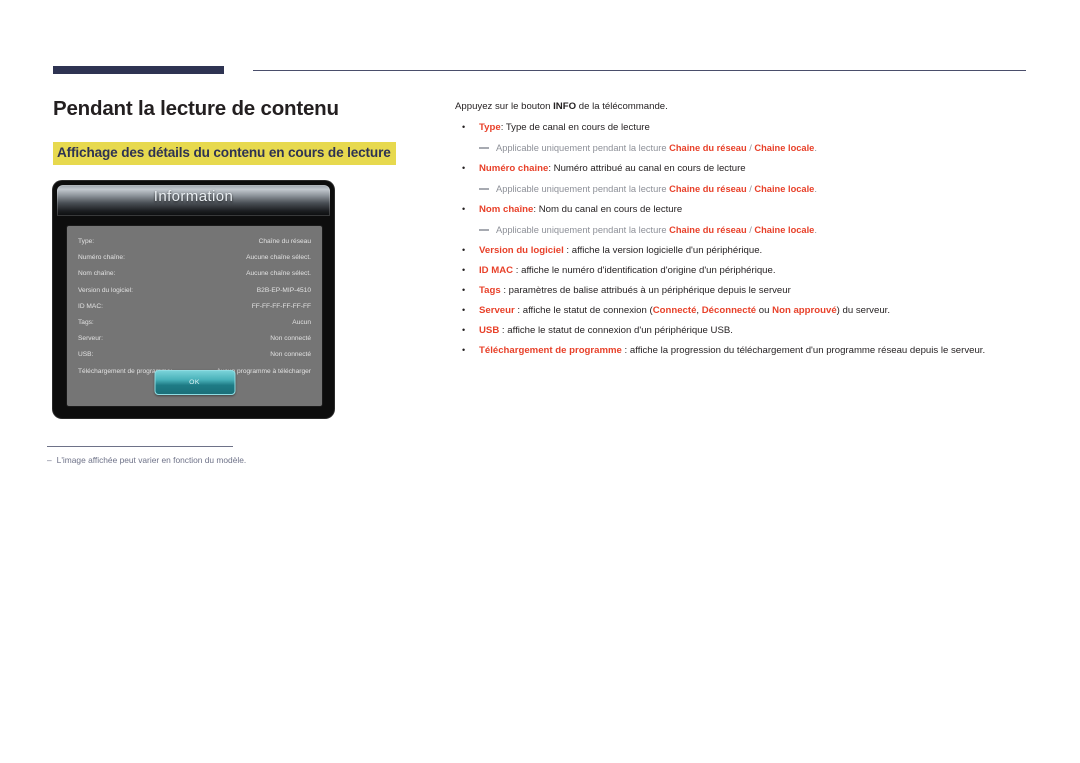 This screenshot has height=763, width=1080. Describe the element at coordinates (764, 310) in the screenshot. I see `serveur-or: ou` at that location.